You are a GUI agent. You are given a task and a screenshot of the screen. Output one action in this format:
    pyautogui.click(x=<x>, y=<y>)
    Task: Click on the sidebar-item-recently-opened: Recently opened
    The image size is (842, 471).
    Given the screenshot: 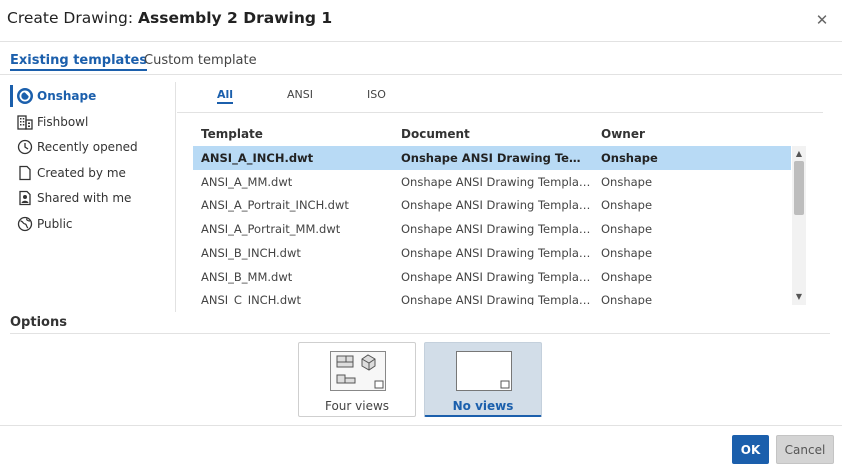 What is the action you would take?
    pyautogui.click(x=90, y=147)
    